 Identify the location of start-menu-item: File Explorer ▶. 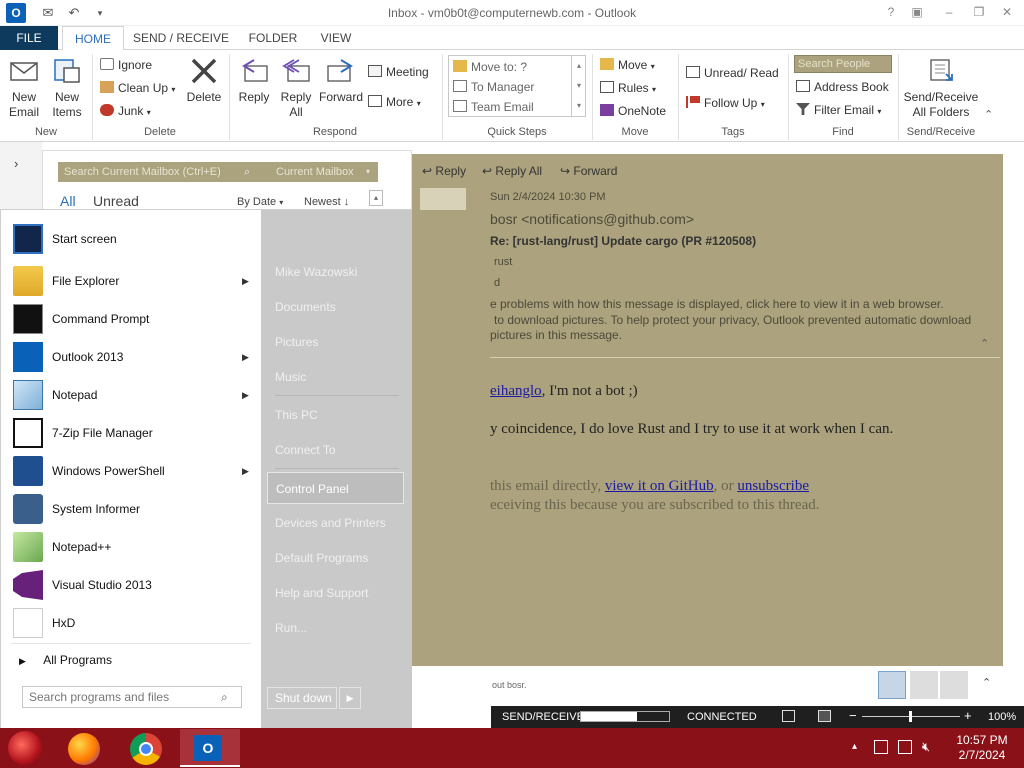
(131, 281).